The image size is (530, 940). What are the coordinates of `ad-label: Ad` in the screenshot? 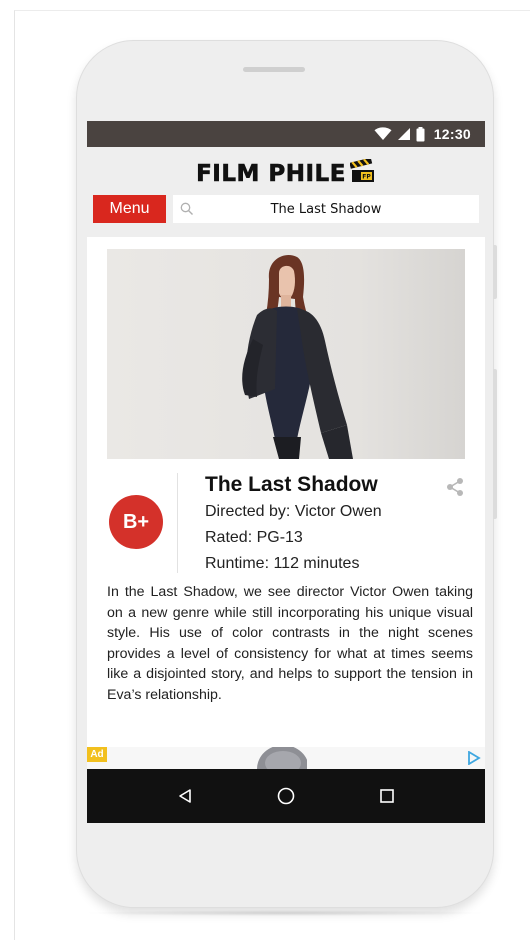 It's located at (97, 754).